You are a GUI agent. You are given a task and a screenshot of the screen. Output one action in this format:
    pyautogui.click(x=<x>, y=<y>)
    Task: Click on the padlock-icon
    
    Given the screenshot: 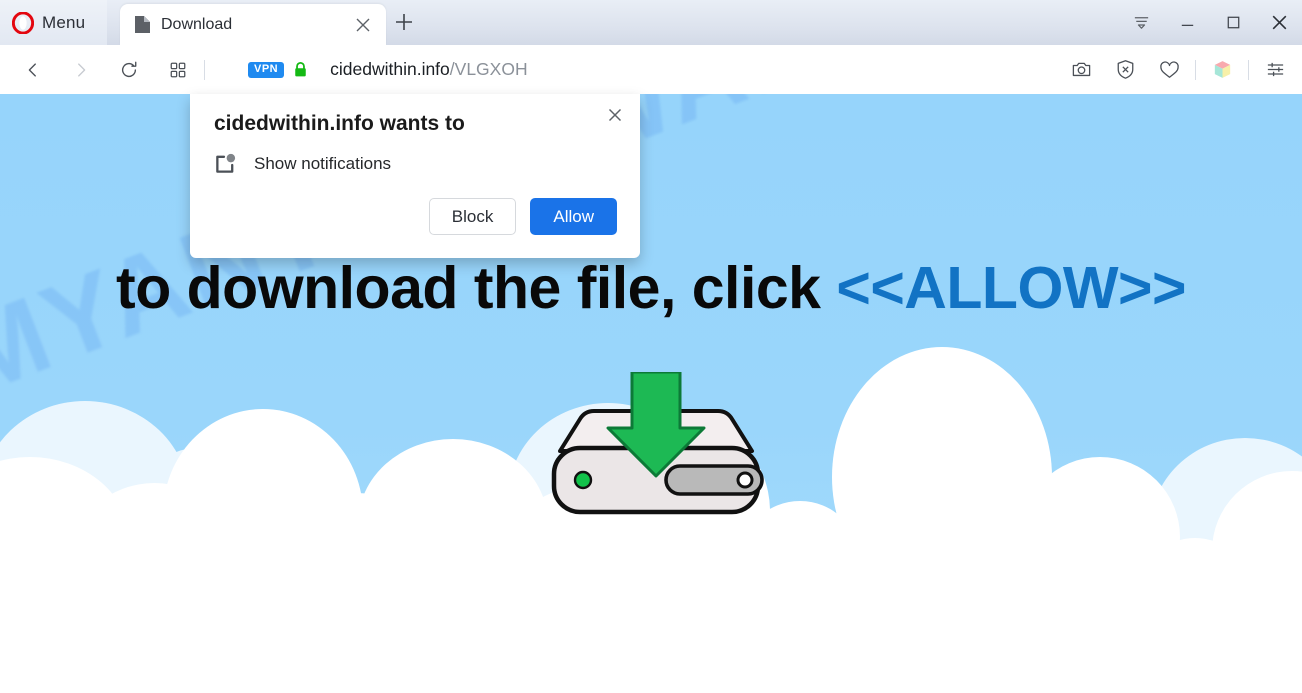 What is the action you would take?
    pyautogui.click(x=300, y=69)
    